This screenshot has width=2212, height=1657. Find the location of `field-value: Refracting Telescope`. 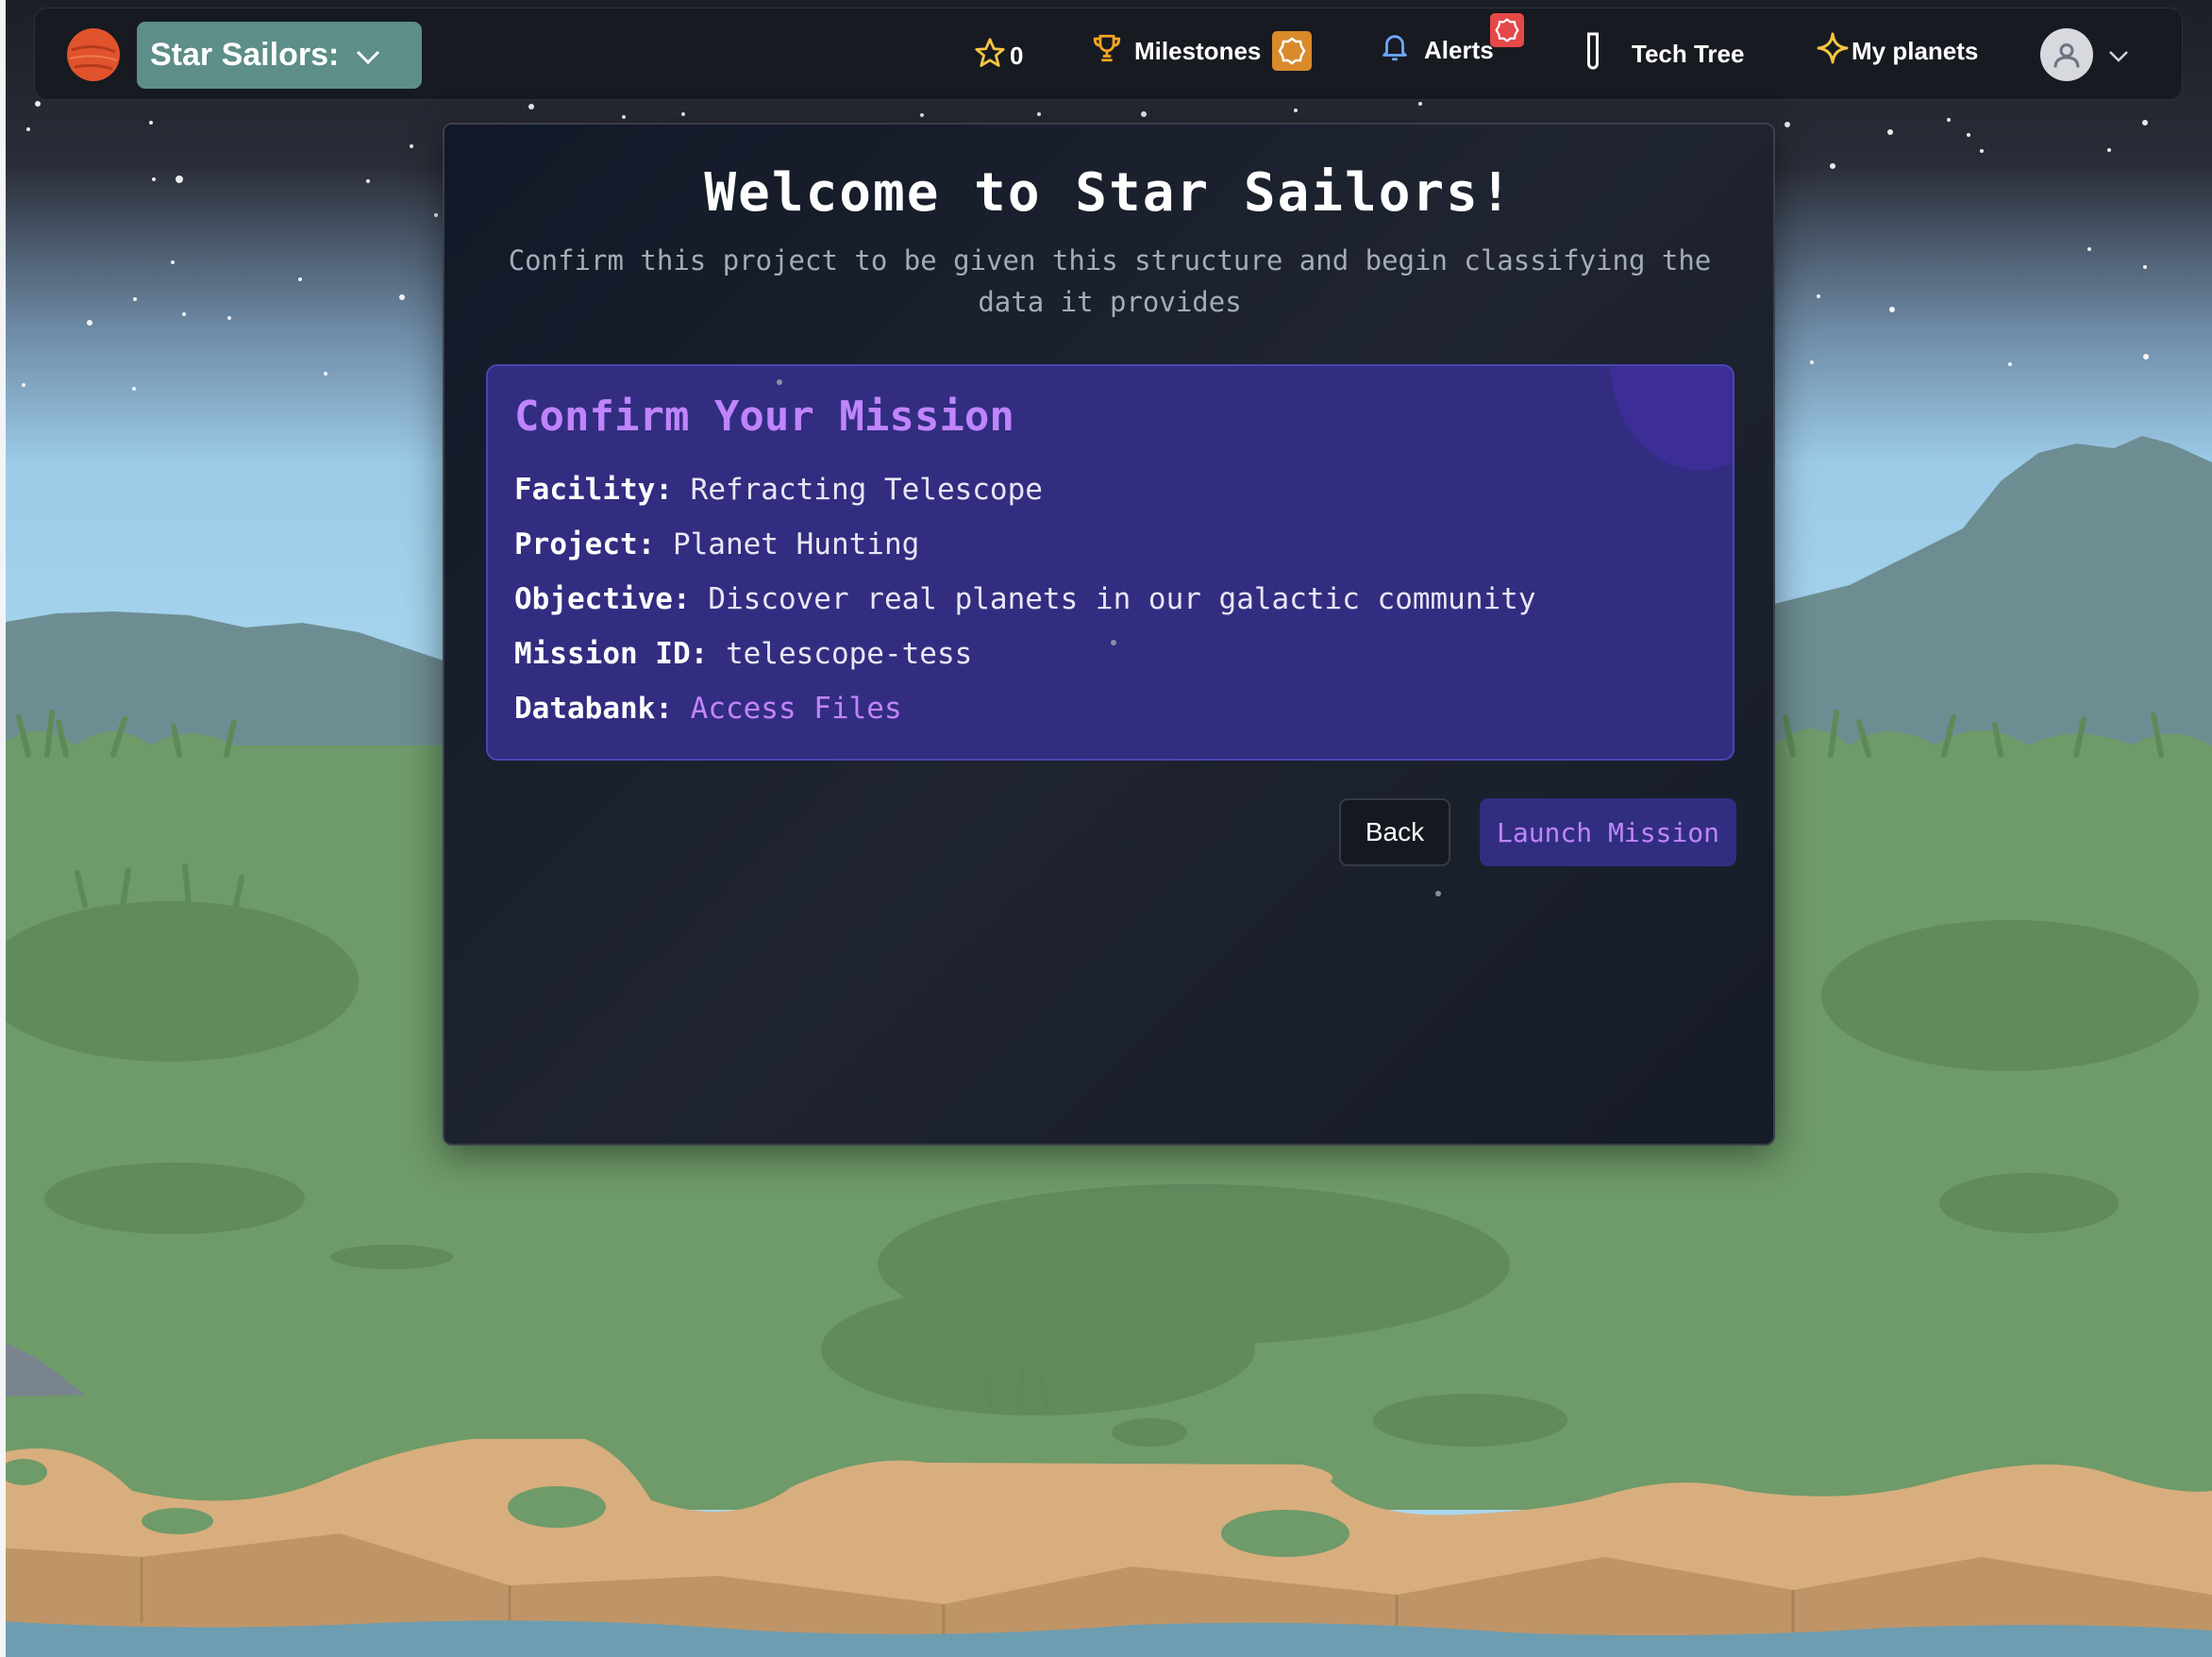

field-value: Refracting Telescope is located at coordinates (867, 490).